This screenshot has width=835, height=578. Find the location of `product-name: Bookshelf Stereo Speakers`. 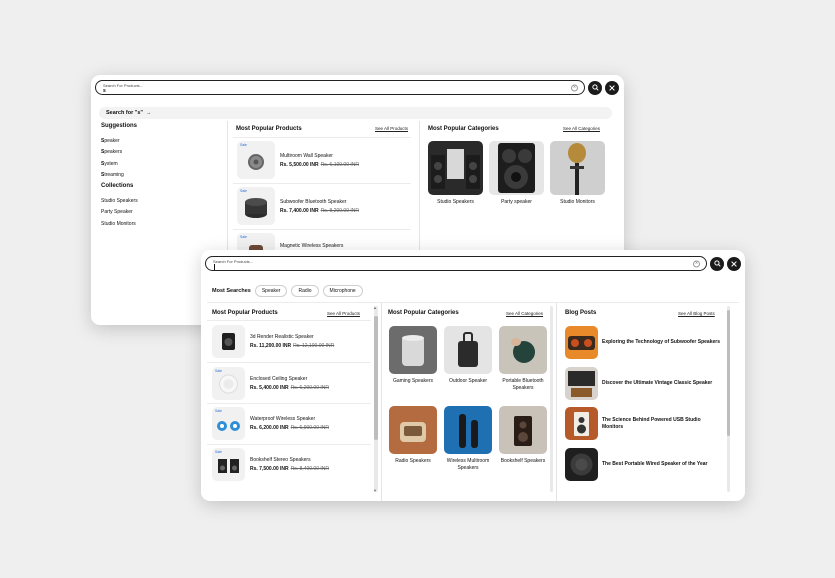

product-name: Bookshelf Stereo Speakers is located at coordinates (280, 460).